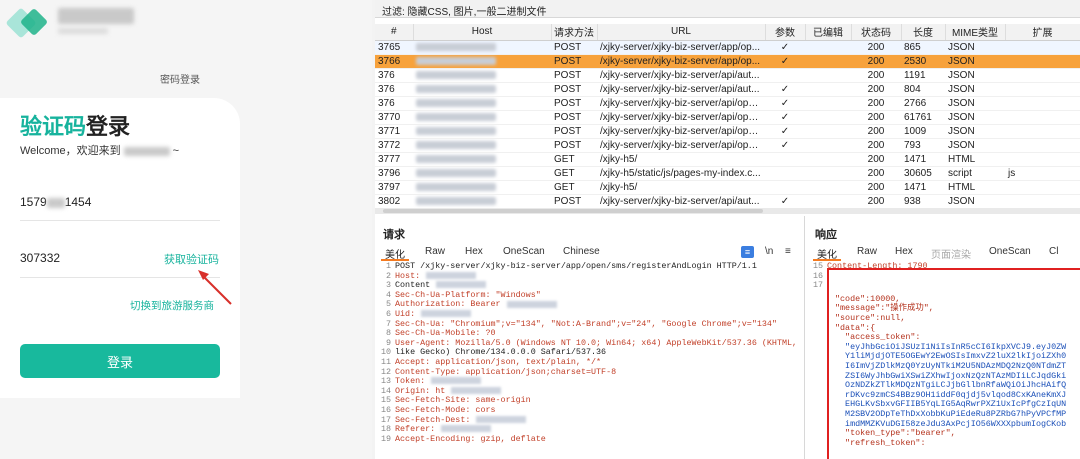 Image resolution: width=1080 pixels, height=459 pixels. I want to click on brand-logo-icon, so click(27, 22).